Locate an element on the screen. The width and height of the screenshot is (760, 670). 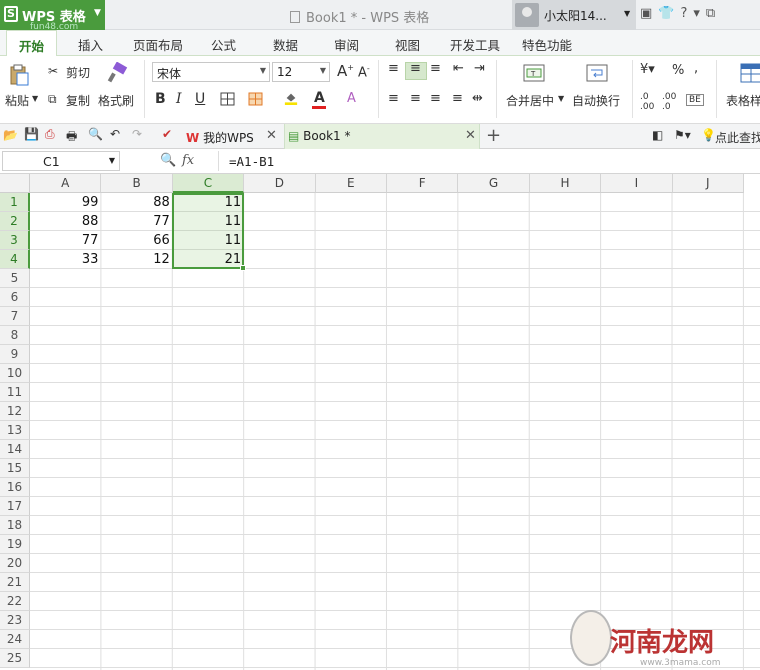
wrap-text-button: 自动换行 is located at coordinates (596, 100).